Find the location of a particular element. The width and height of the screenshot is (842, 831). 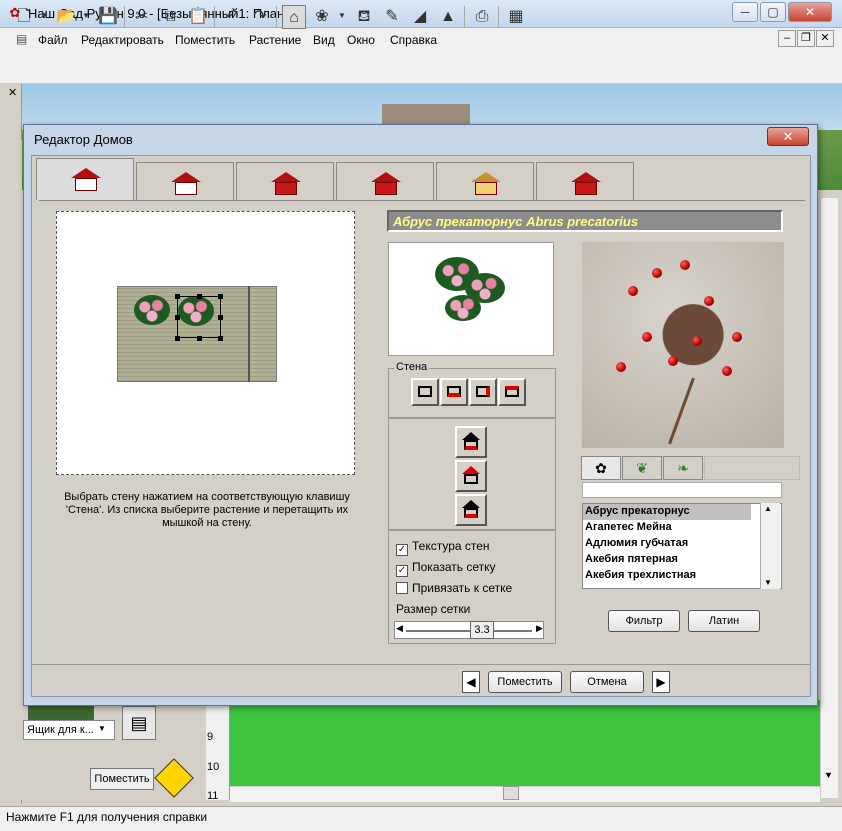

place-button: Поместить is located at coordinates (525, 682).